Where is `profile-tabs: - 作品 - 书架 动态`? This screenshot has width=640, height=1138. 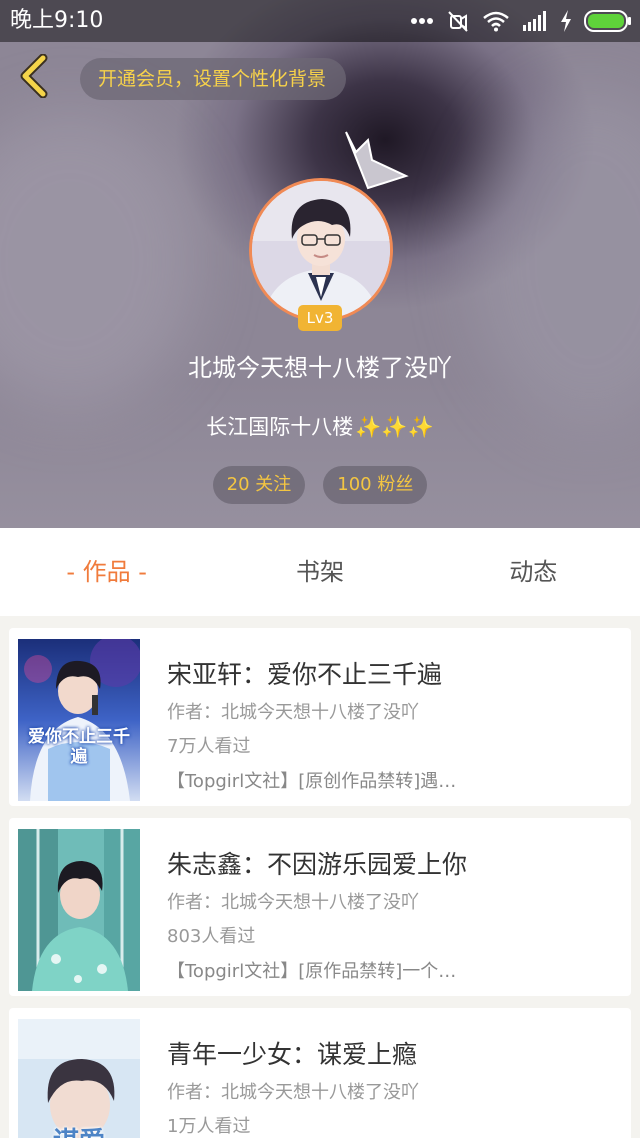
profile-tabs: - 作品 - 书架 动态 is located at coordinates (320, 572).